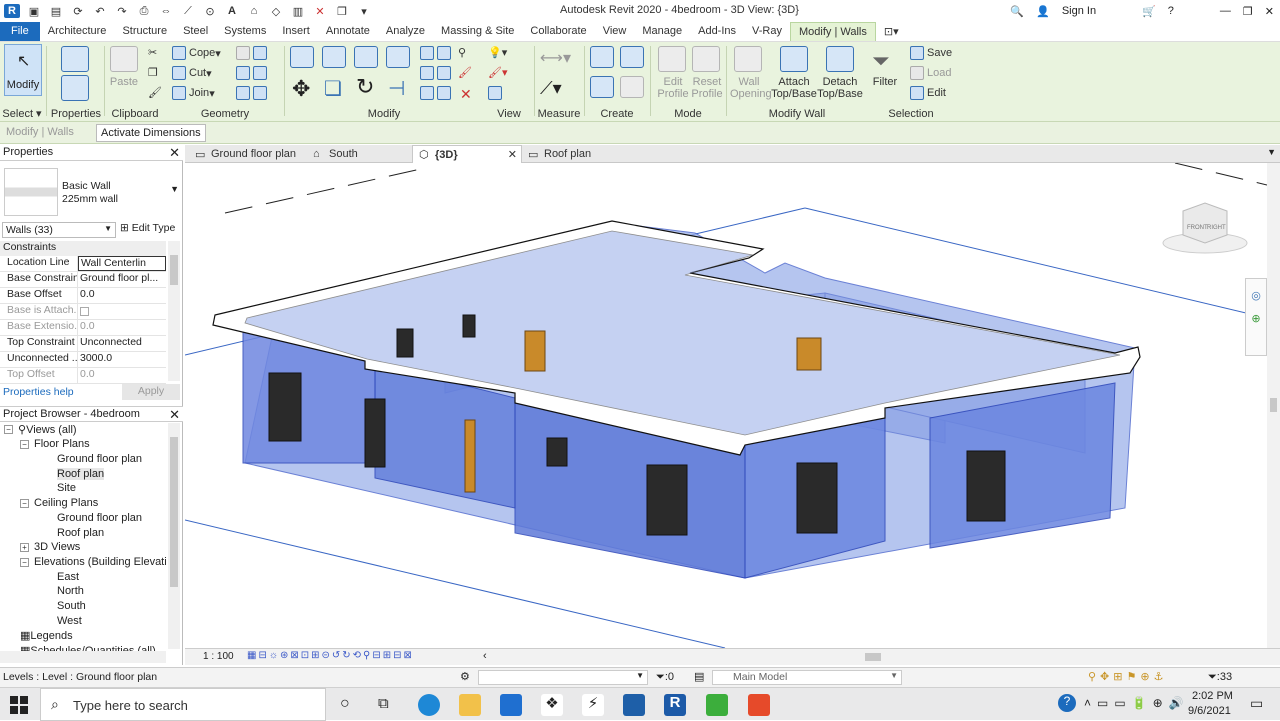 Image resolution: width=1280 pixels, height=721 pixels. What do you see at coordinates (68, 577) in the screenshot?
I see `tree-node: East` at bounding box center [68, 577].